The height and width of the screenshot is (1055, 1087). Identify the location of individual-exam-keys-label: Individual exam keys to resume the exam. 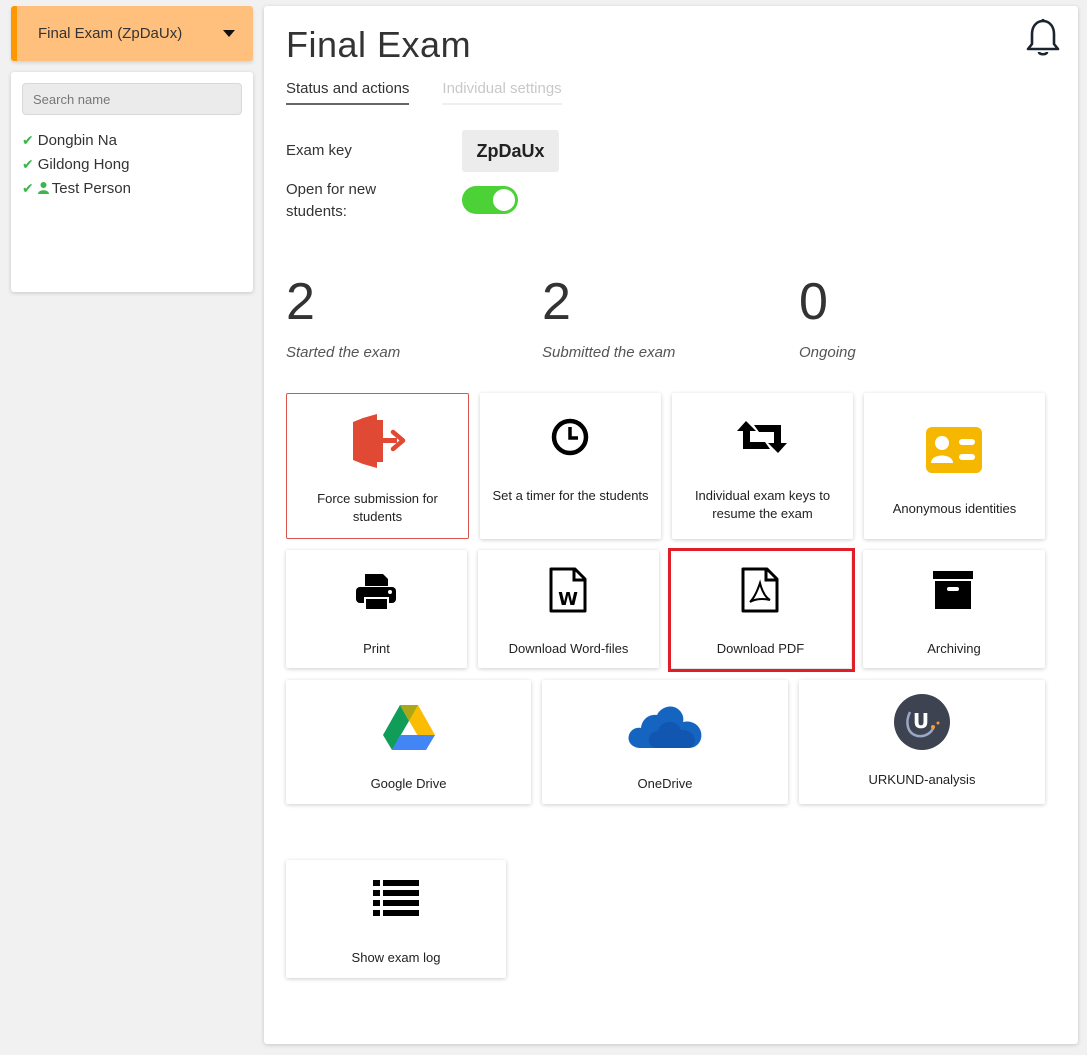
(762, 504).